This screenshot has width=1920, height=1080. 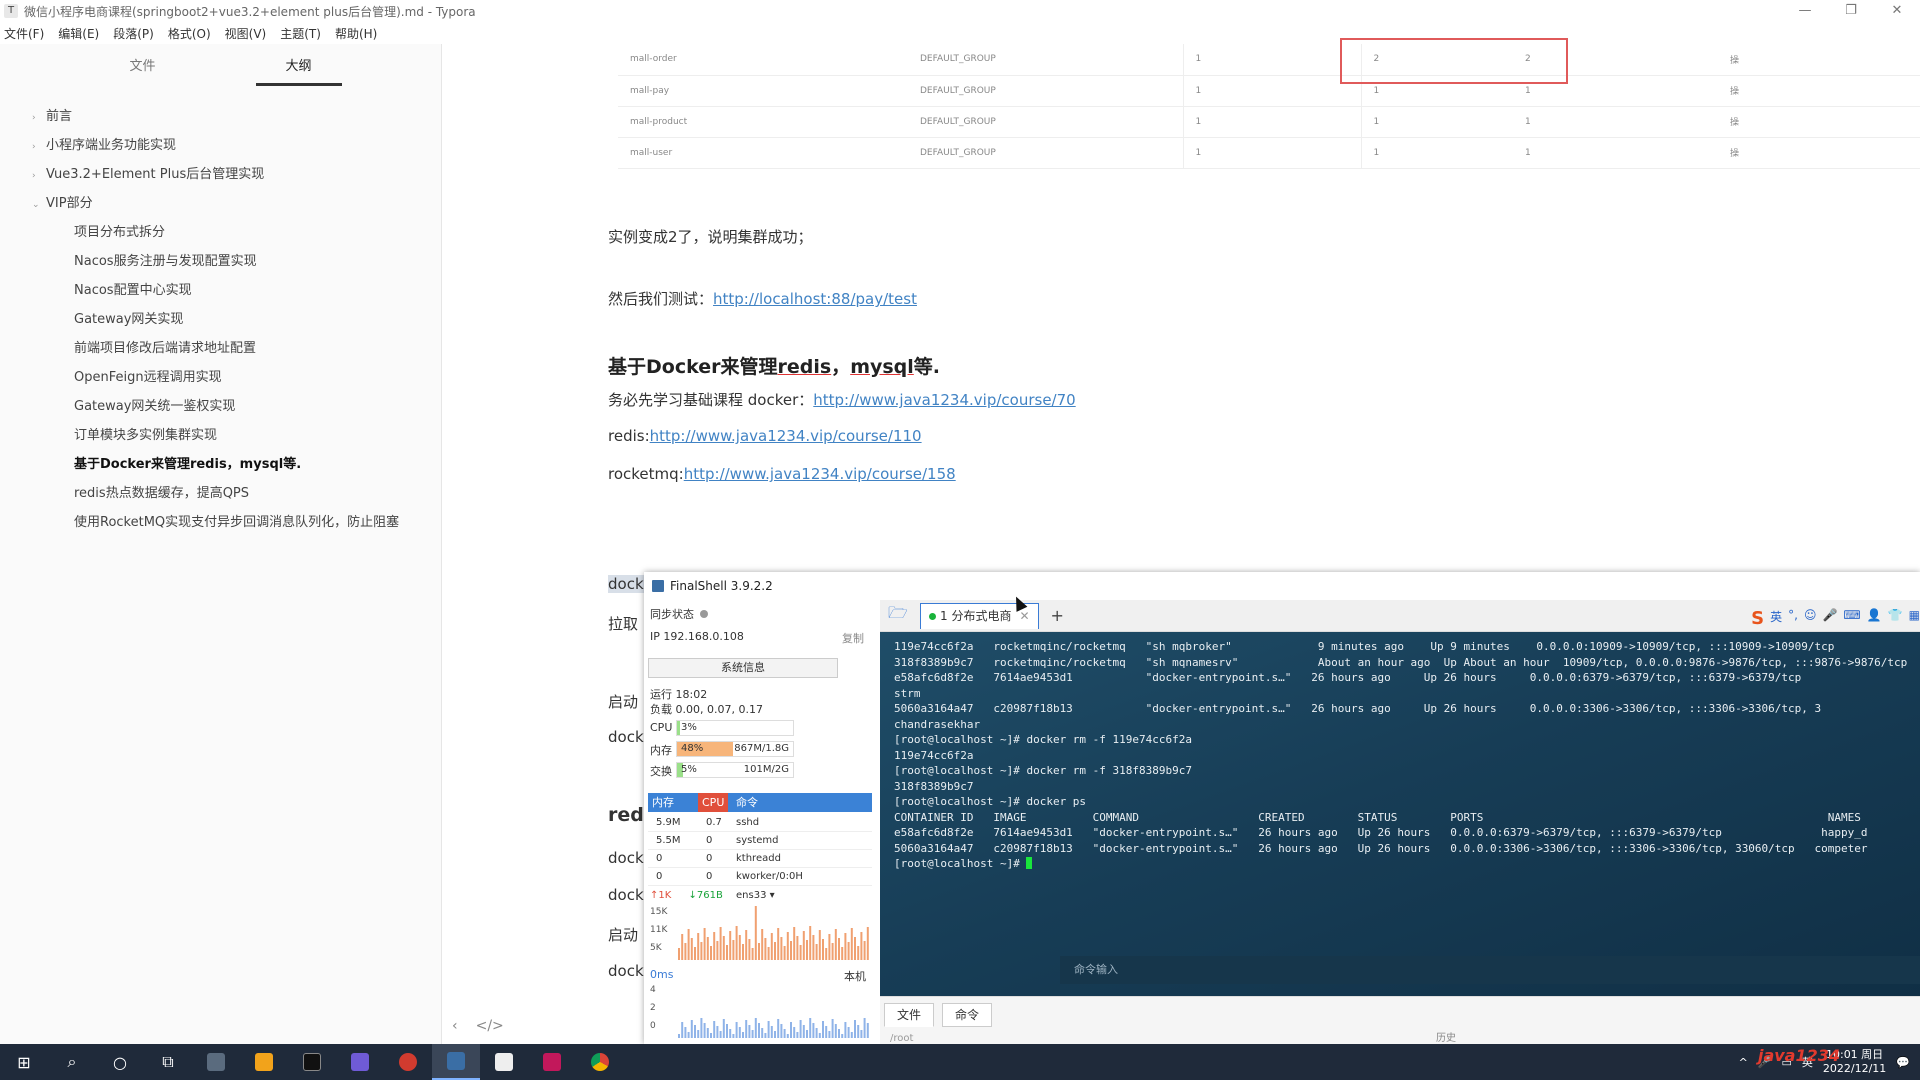 I want to click on net-interface-select: ens33 ▾, so click(x=755, y=895).